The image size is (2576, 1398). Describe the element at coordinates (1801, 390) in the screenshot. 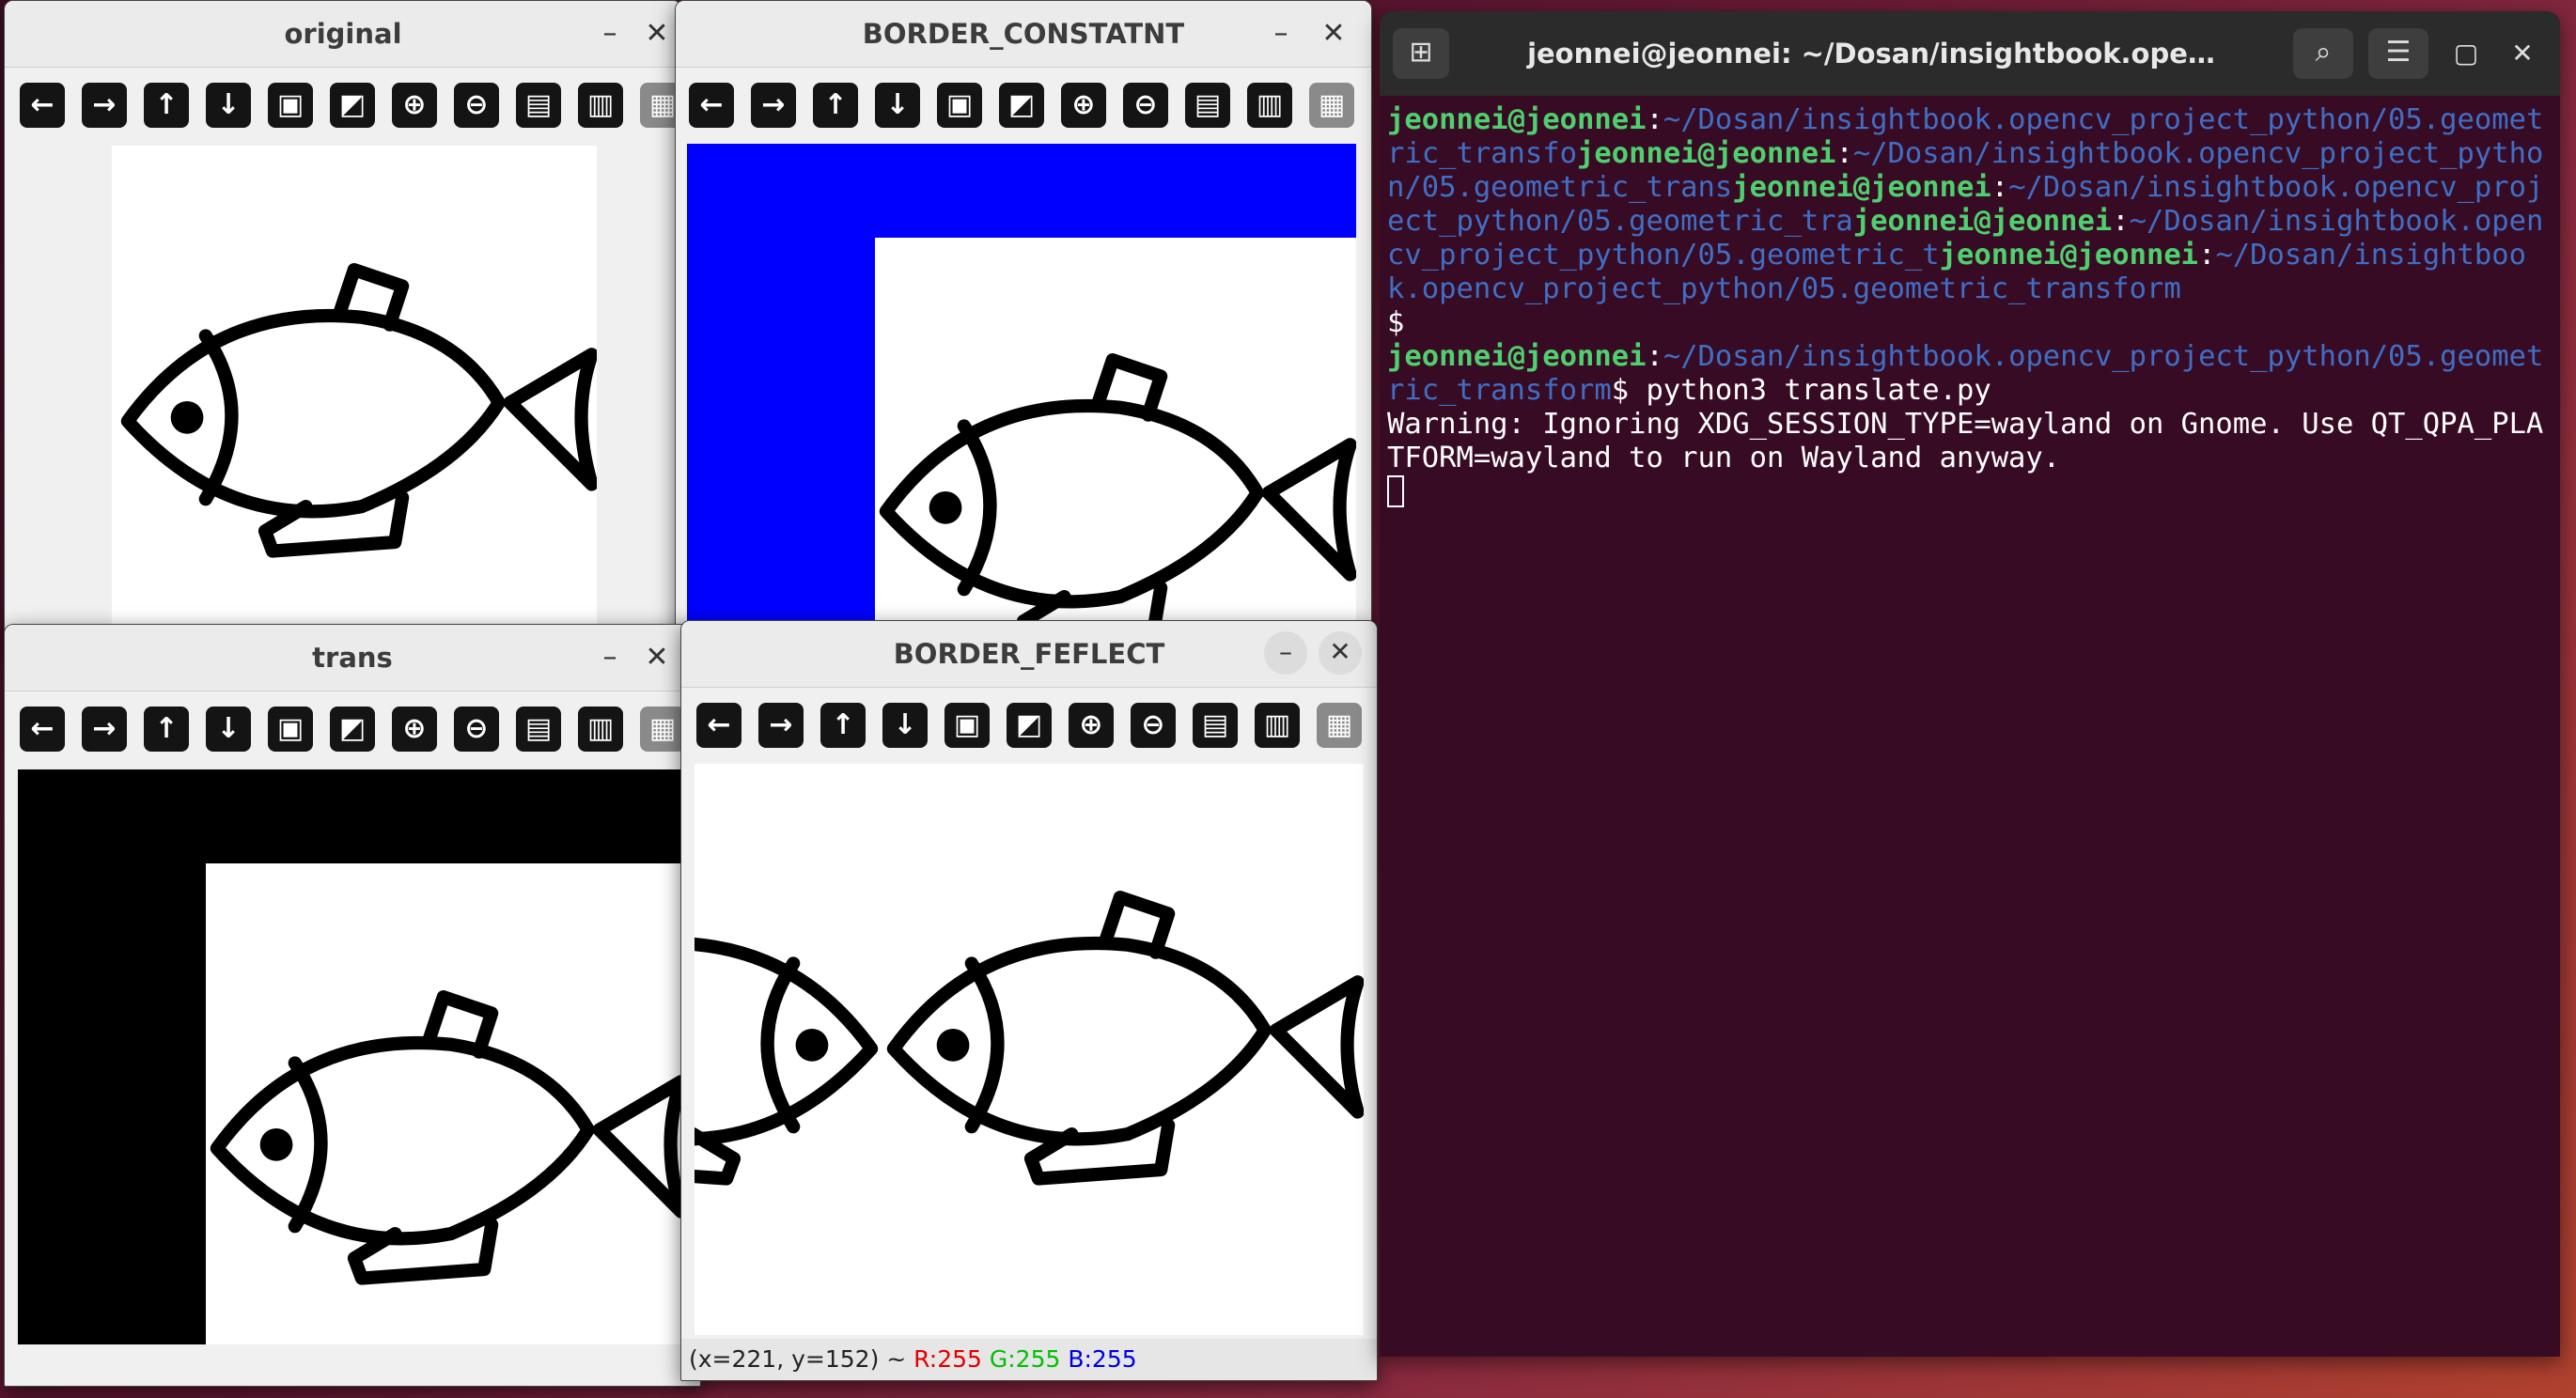

I see `command: $ python3 translate.py` at that location.